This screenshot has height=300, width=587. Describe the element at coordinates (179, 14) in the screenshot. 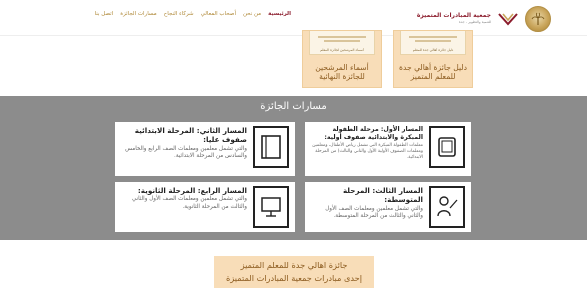

I see `nav-partners: شركاء النجاح` at that location.